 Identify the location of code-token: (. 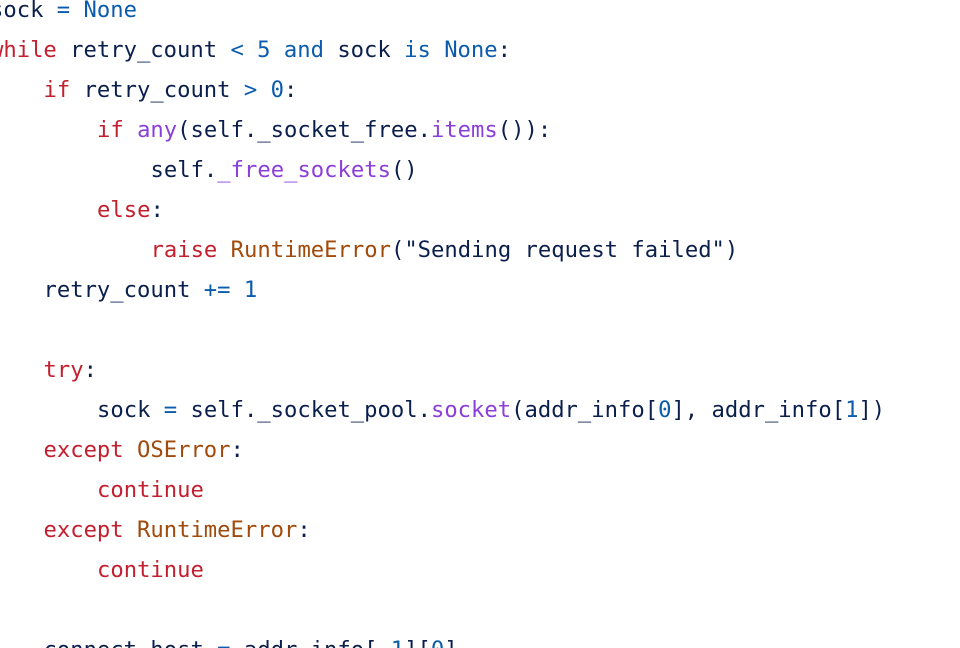
(397, 250).